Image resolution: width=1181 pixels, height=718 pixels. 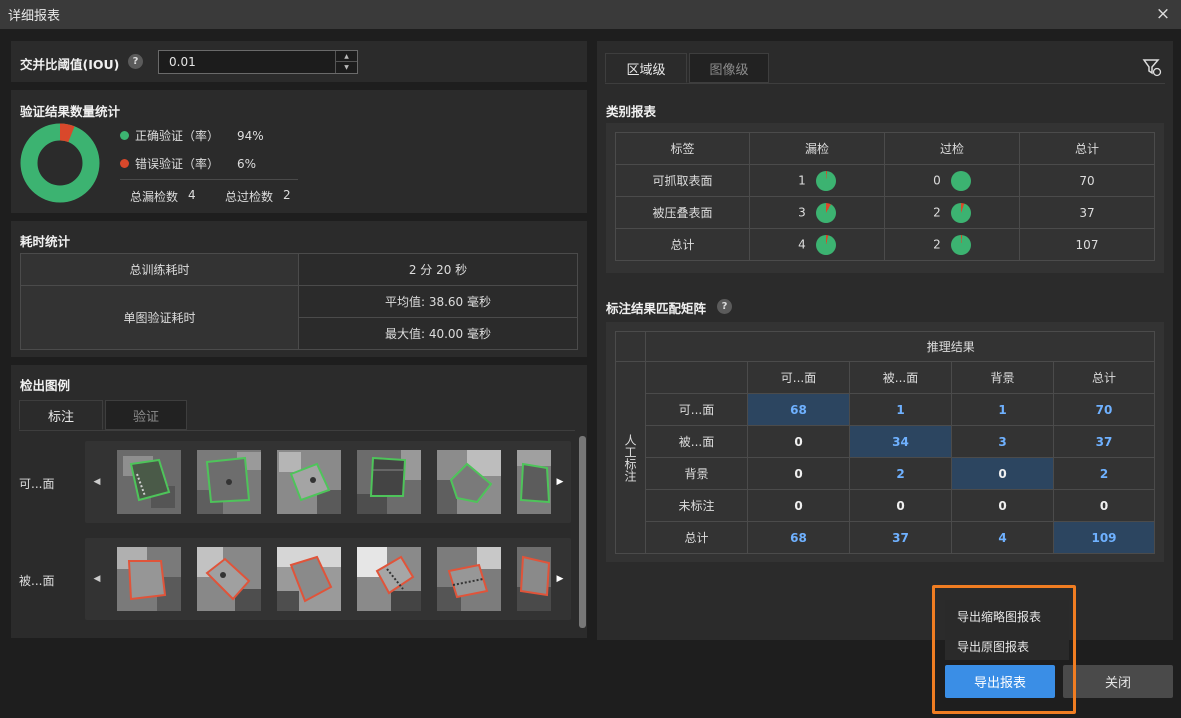 I want to click on correct-dot, so click(x=124, y=135).